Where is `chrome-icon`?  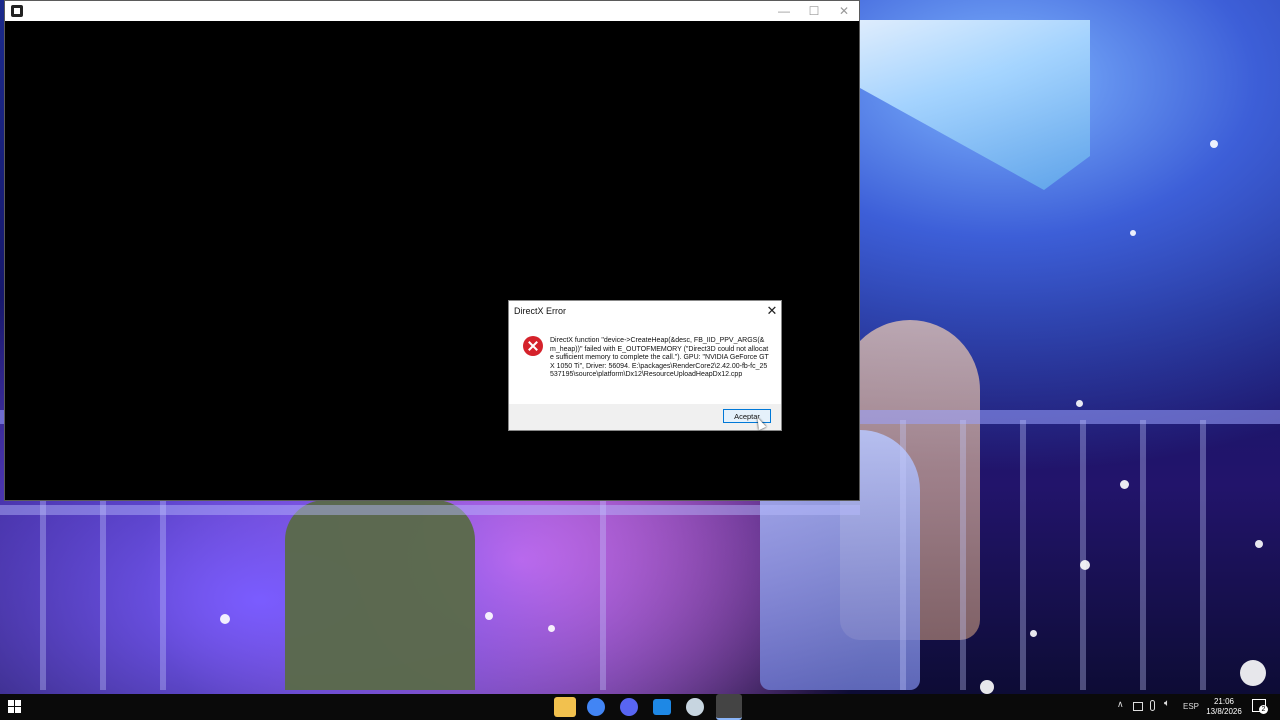 chrome-icon is located at coordinates (596, 707).